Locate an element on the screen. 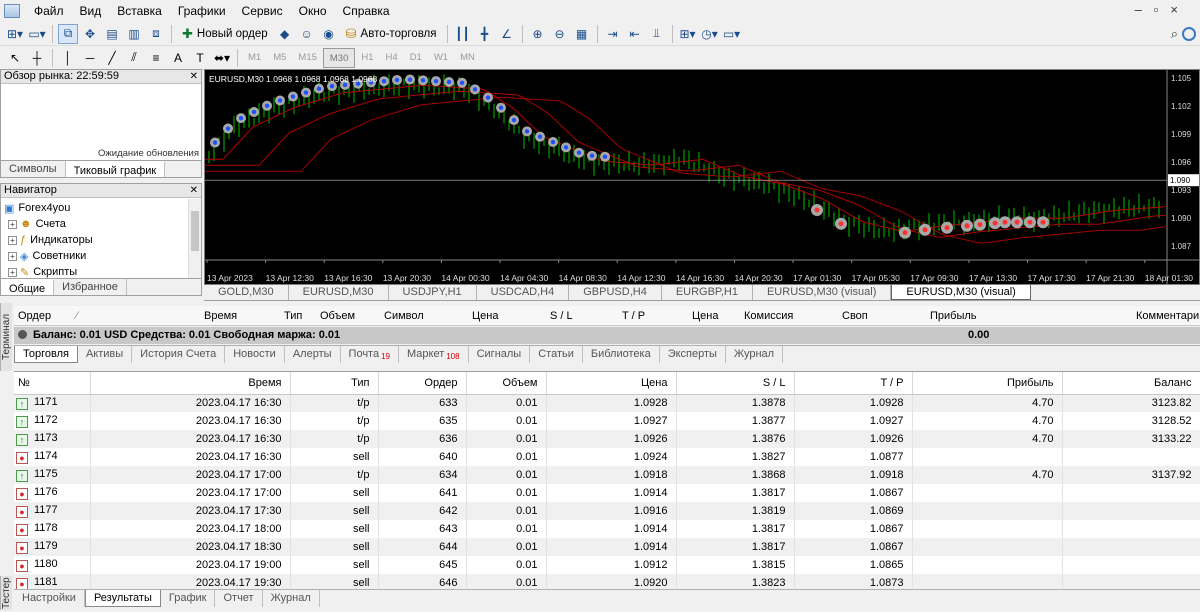  autotrade-button: ⛁ Авто-торговля is located at coordinates (391, 34).